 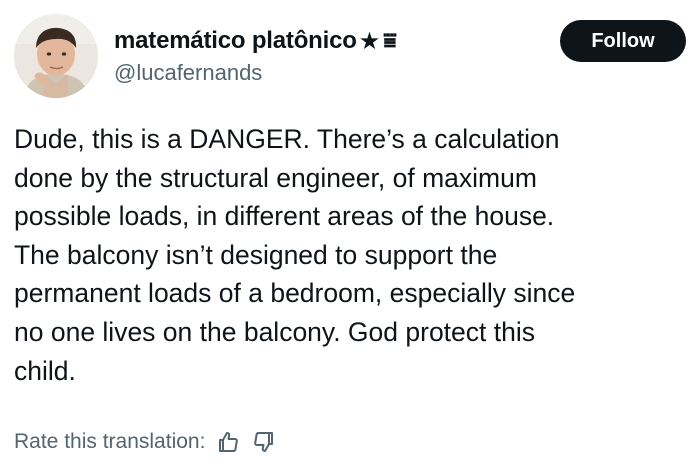 I want to click on thumbs-up-icon, so click(x=228, y=442).